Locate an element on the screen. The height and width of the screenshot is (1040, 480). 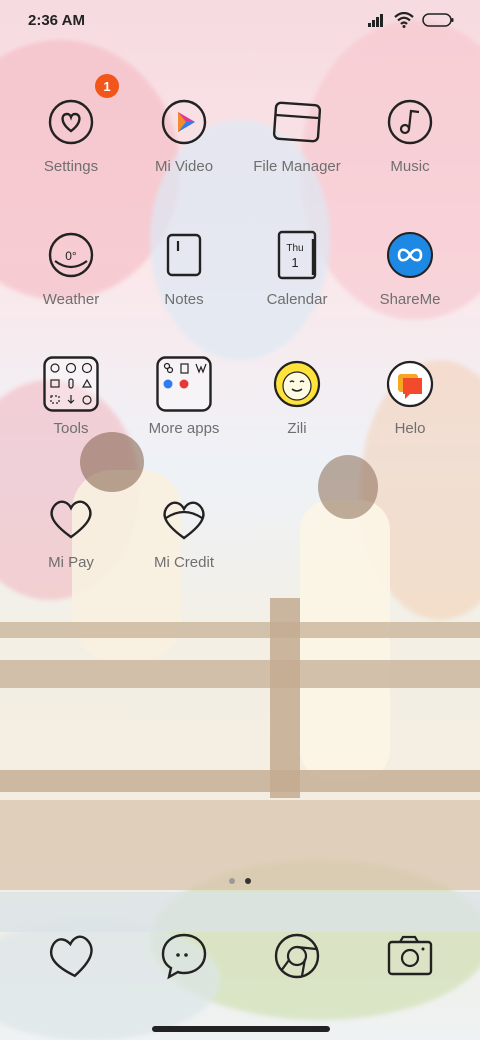
app-label: Notes is located at coordinates (184, 299).